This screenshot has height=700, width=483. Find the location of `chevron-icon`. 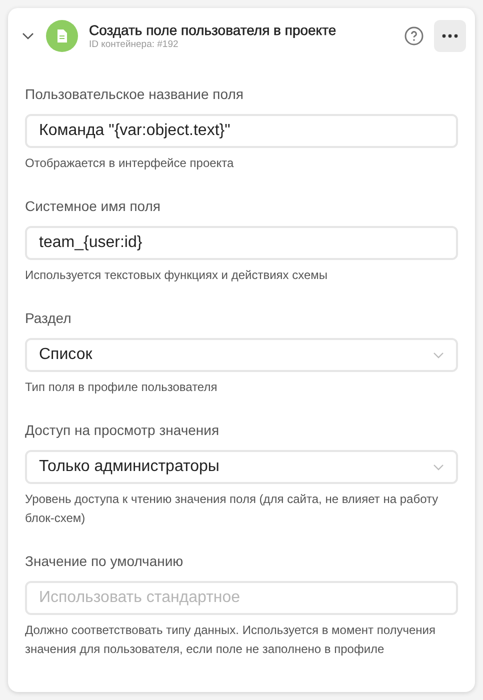

chevron-icon is located at coordinates (28, 36).